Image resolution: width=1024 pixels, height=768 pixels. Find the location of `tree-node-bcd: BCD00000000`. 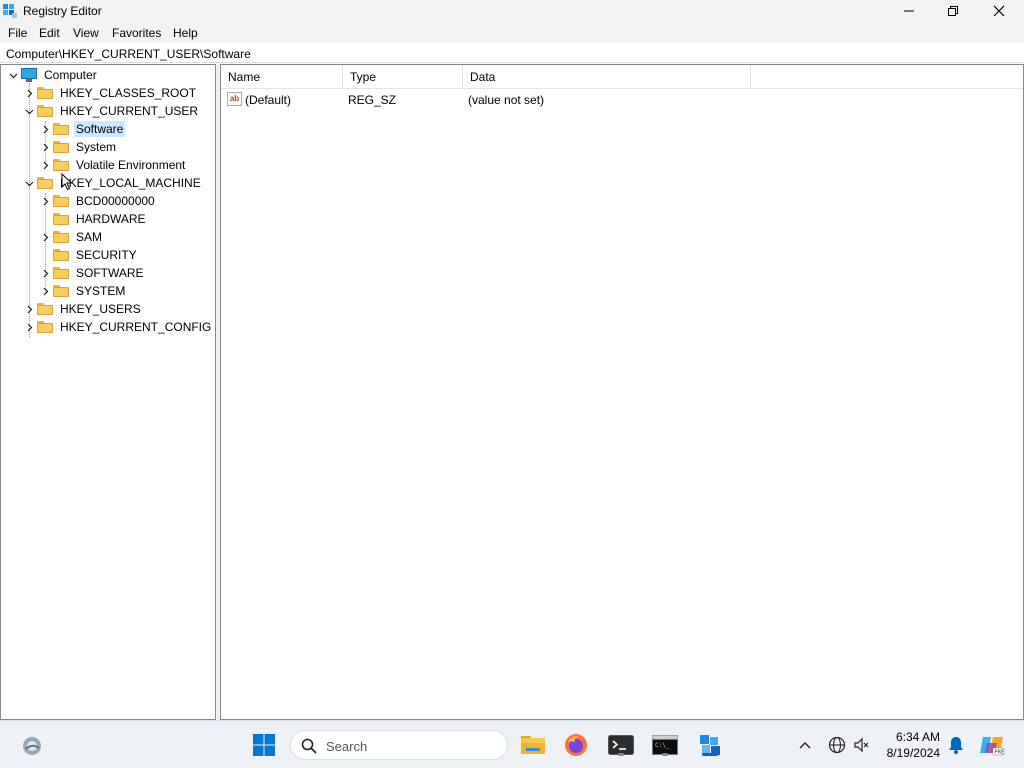

tree-node-bcd: BCD00000000 is located at coordinates (97, 201).